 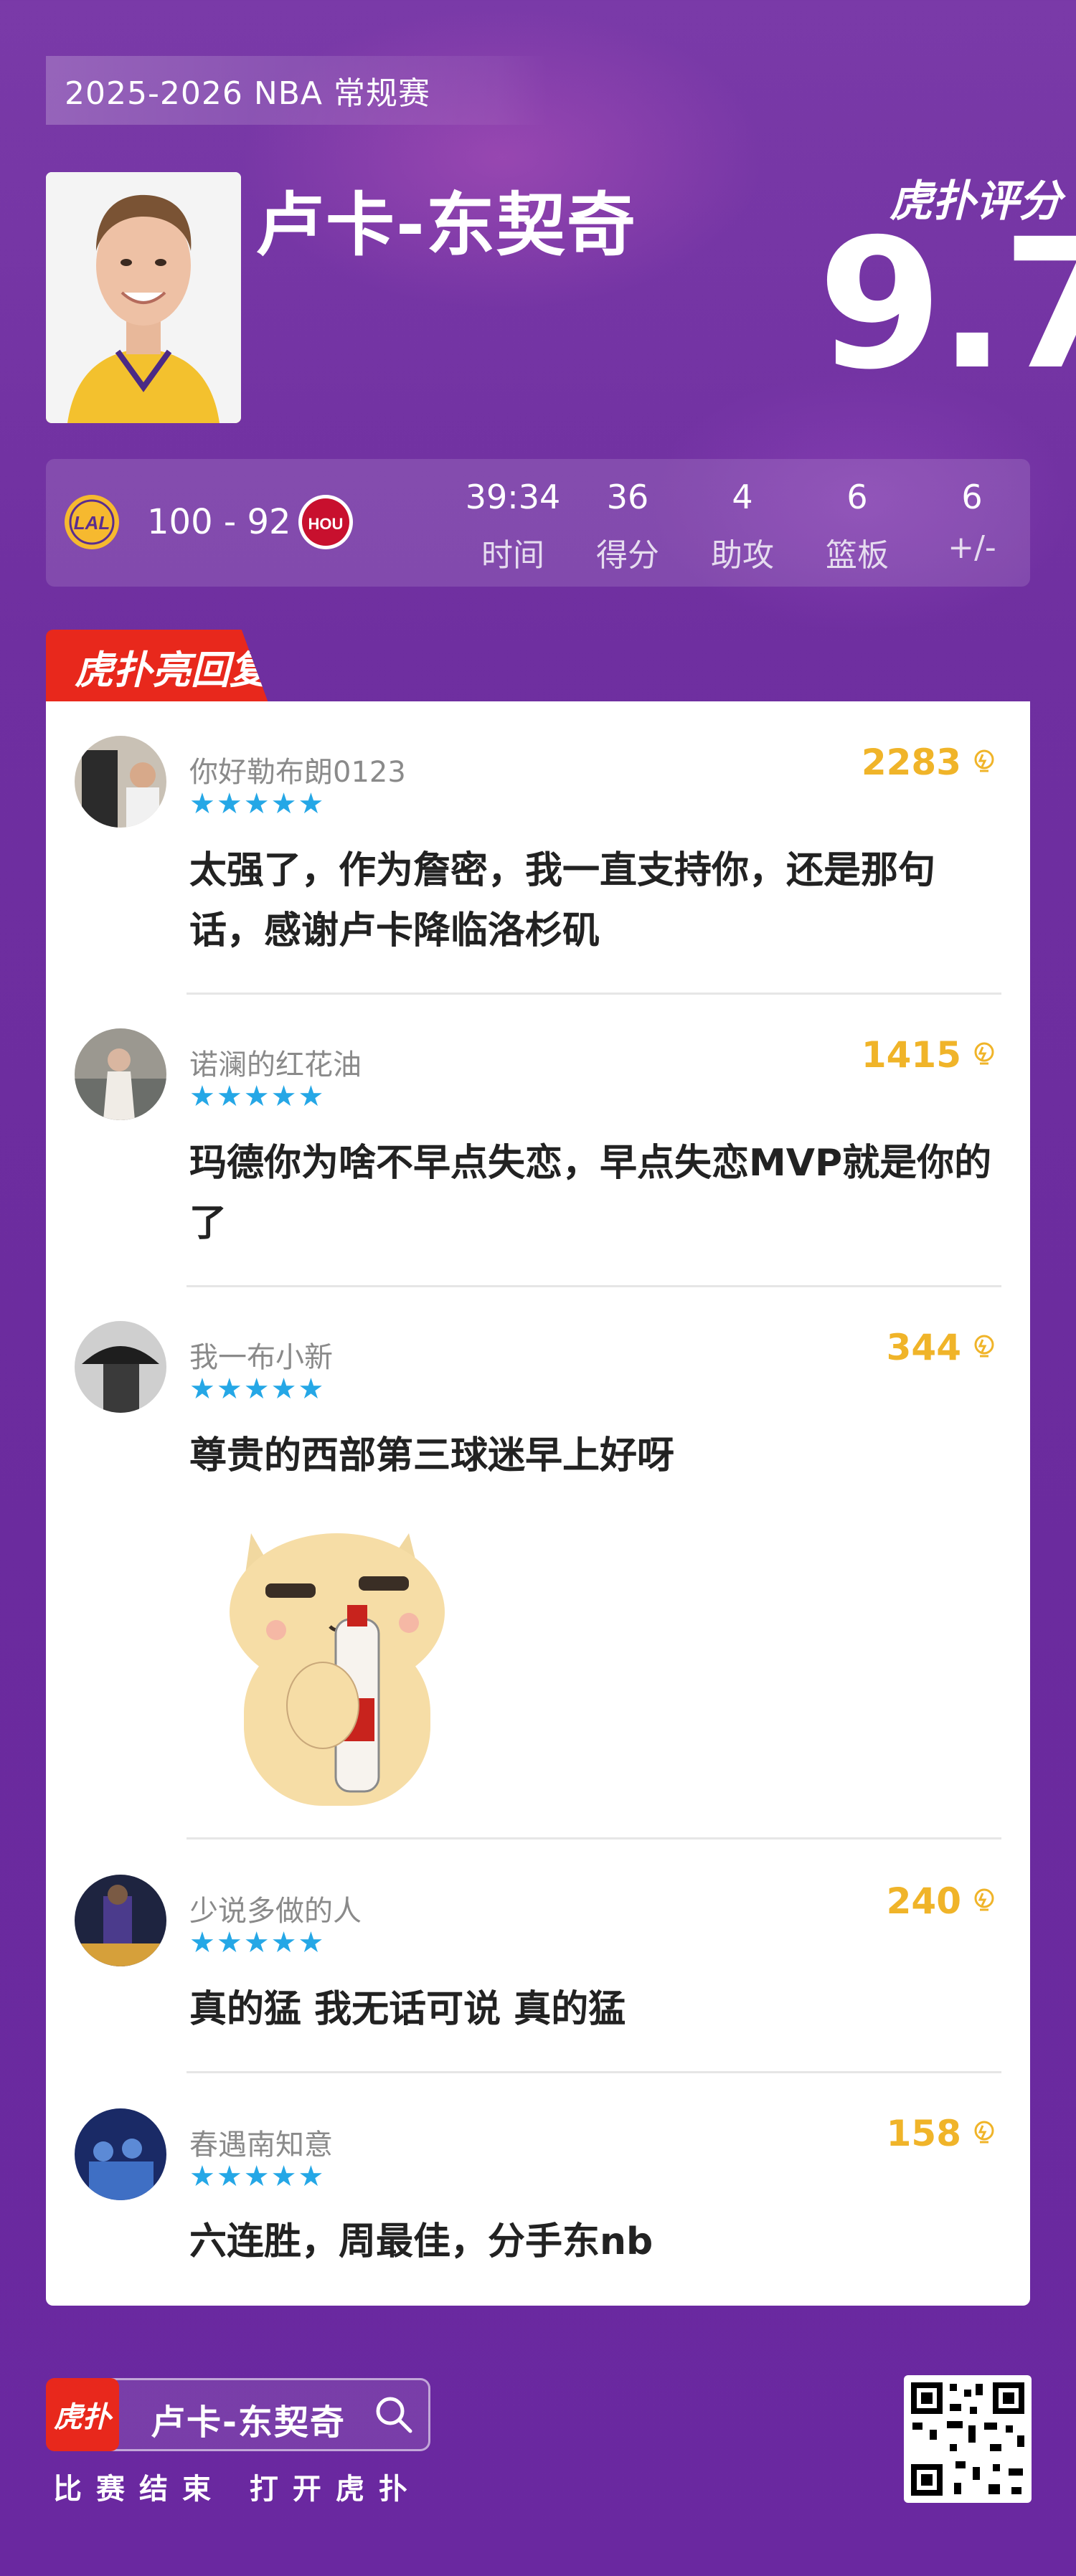 I want to click on comment-text: 太强了，作为詹密，我一直支持你，还是那句话，感谢卢卡降临洛杉矶, so click(x=562, y=900).